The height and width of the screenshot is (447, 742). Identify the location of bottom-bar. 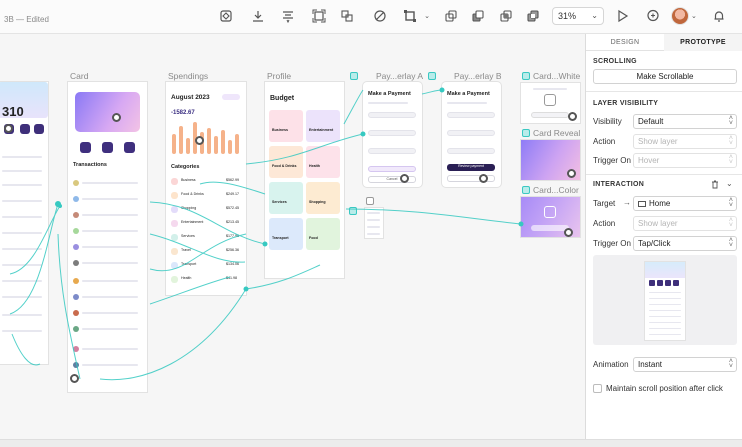
(371, 443).